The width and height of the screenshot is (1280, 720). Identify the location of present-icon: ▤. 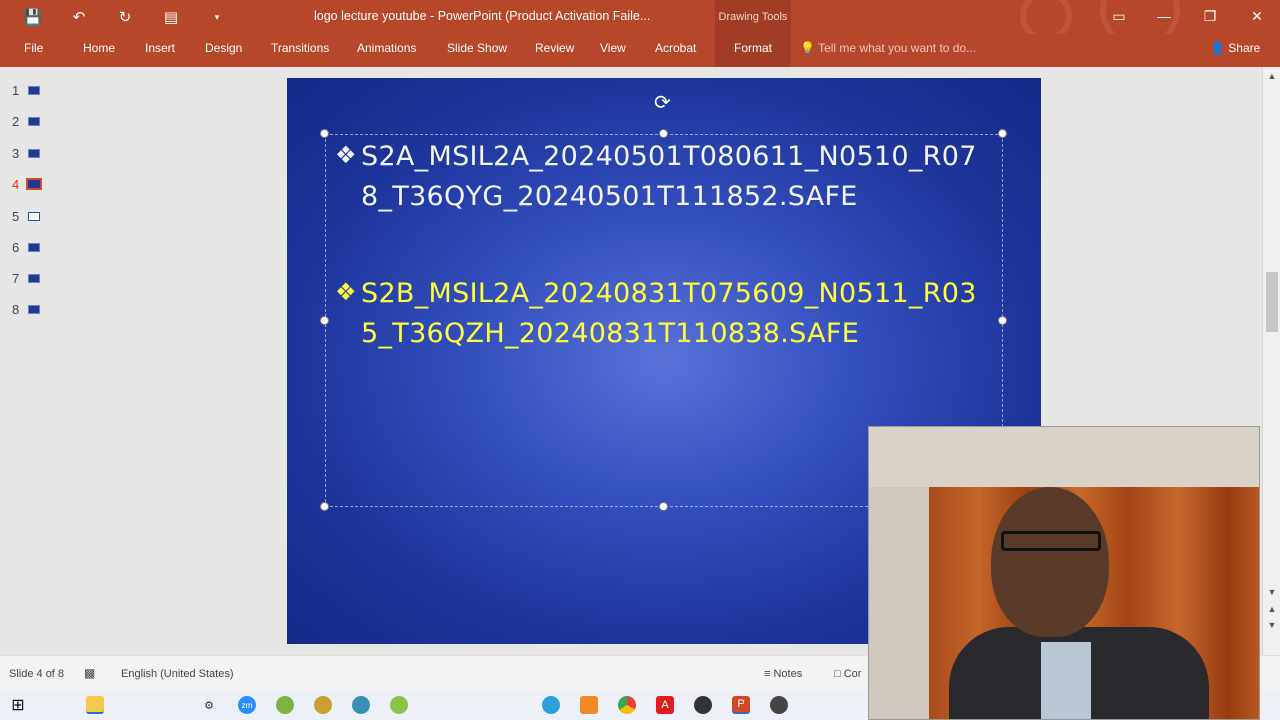
(171, 17).